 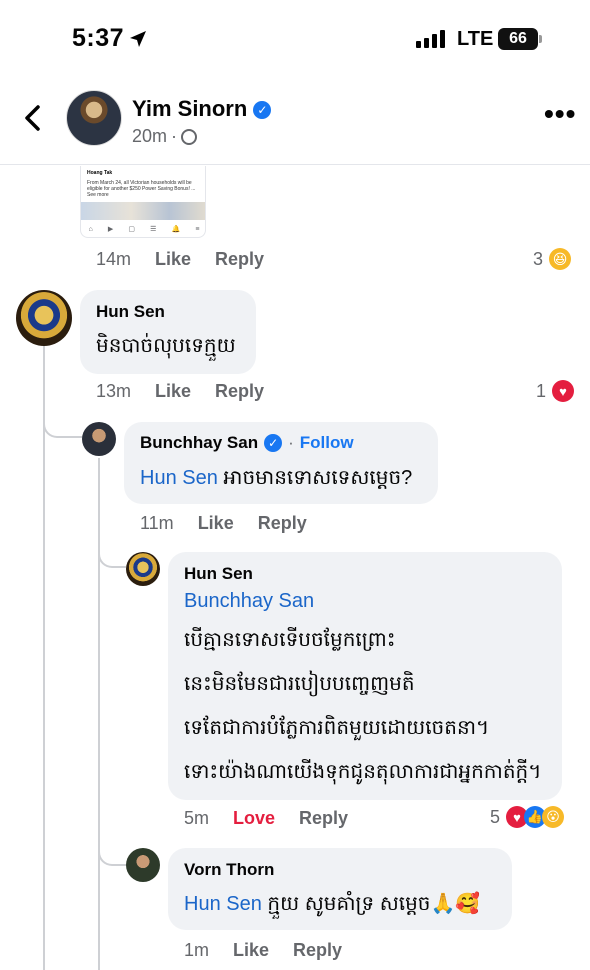 I want to click on comment-text-line: ទោះយ៉ាងណាយើងទុកជូនតុលាការជាអ្នកកាត់ក្តី។, so click(x=363, y=772).